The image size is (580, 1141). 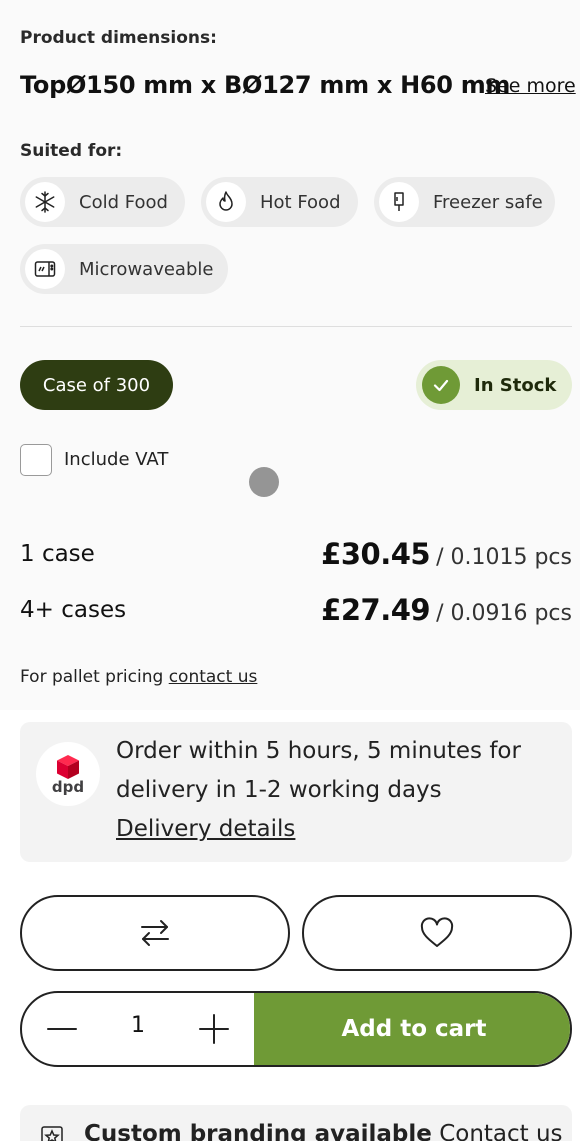 I want to click on price-per-unit: / 0.0916 pcs, so click(x=504, y=613).